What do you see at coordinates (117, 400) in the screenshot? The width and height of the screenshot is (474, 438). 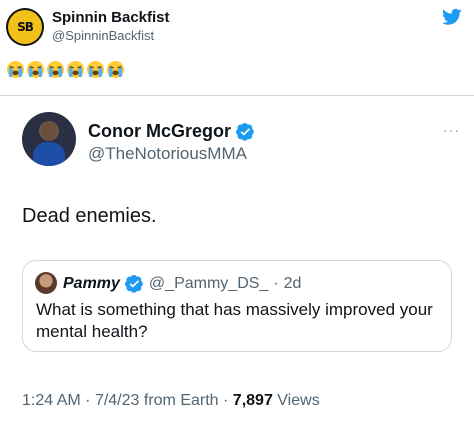 I see `tweet-date: 7/4/23` at bounding box center [117, 400].